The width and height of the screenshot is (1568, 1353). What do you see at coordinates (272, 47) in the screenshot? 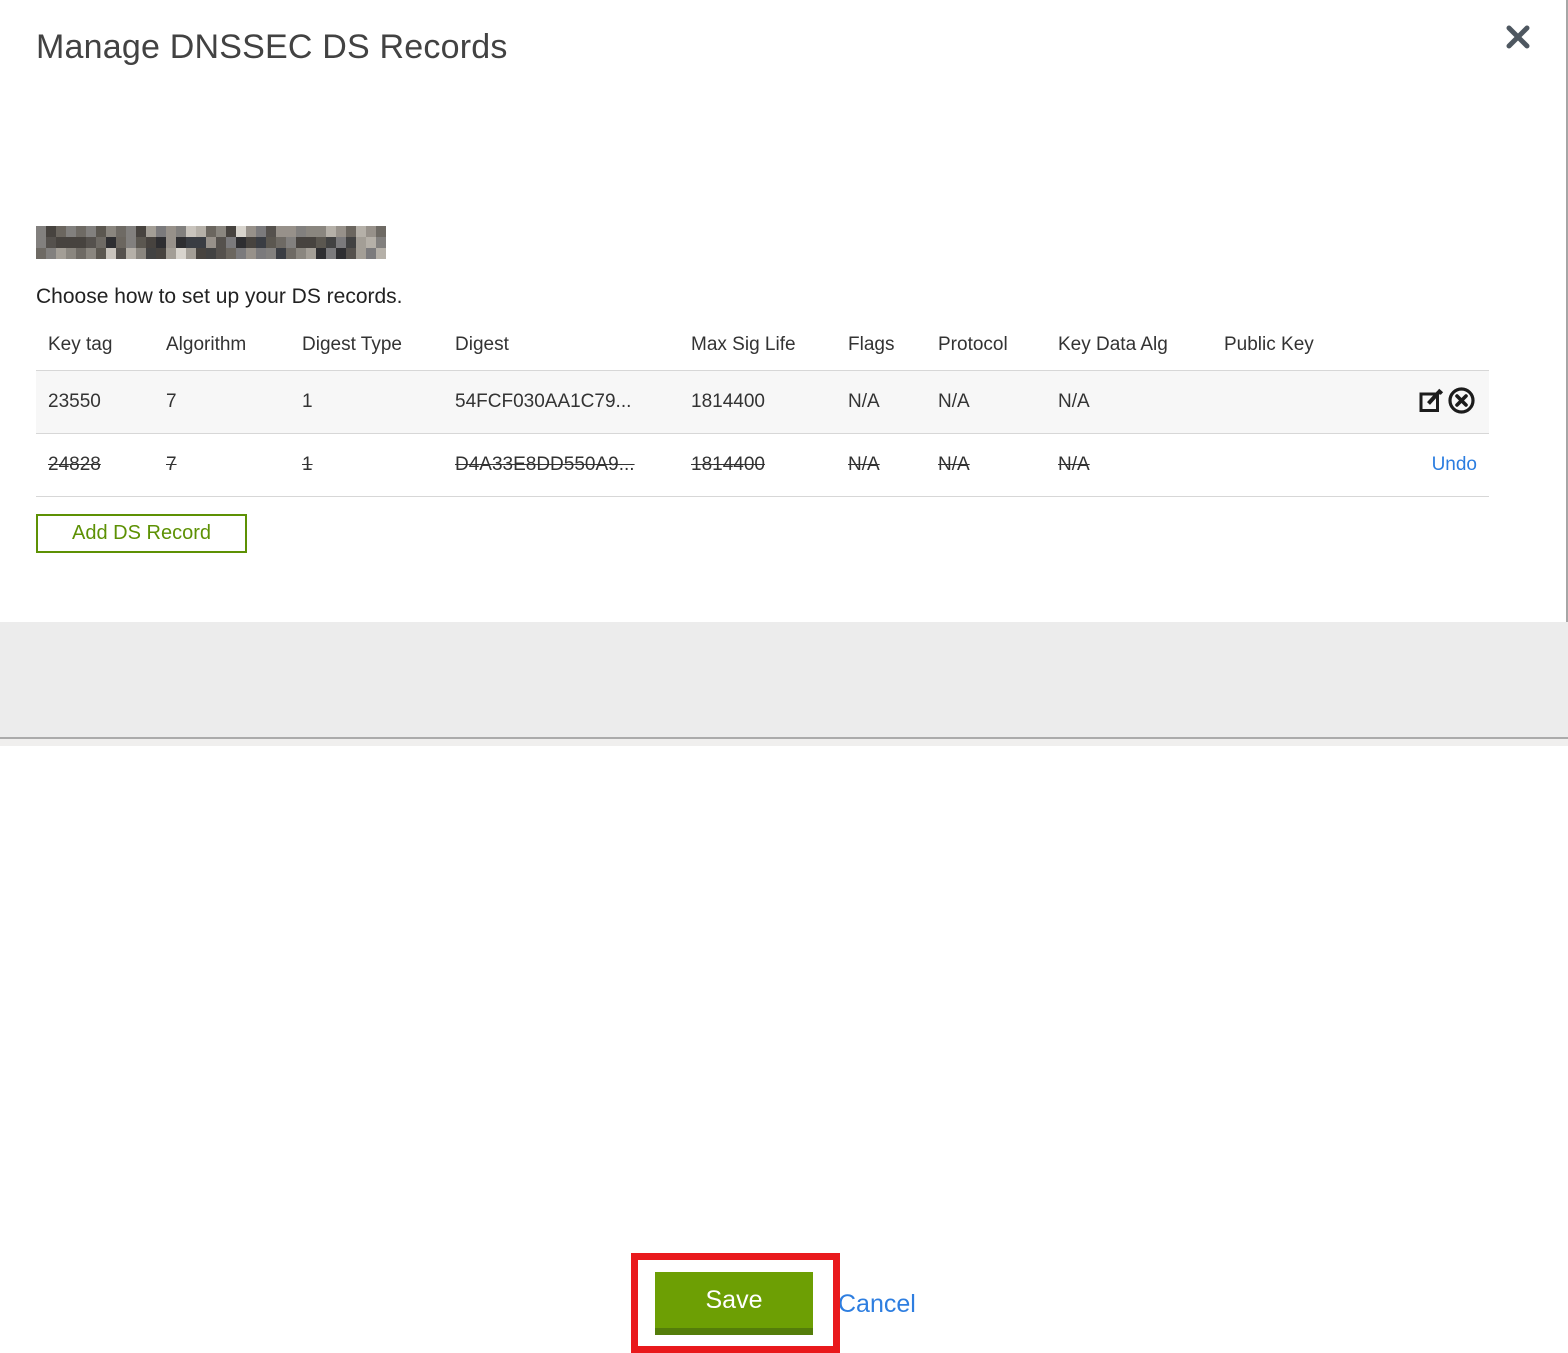
I see `page-title: Manage DNSSEC DS Records` at bounding box center [272, 47].